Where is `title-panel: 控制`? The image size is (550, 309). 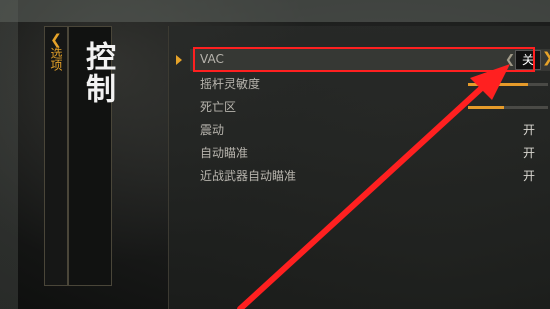 title-panel: 控制 is located at coordinates (91, 156).